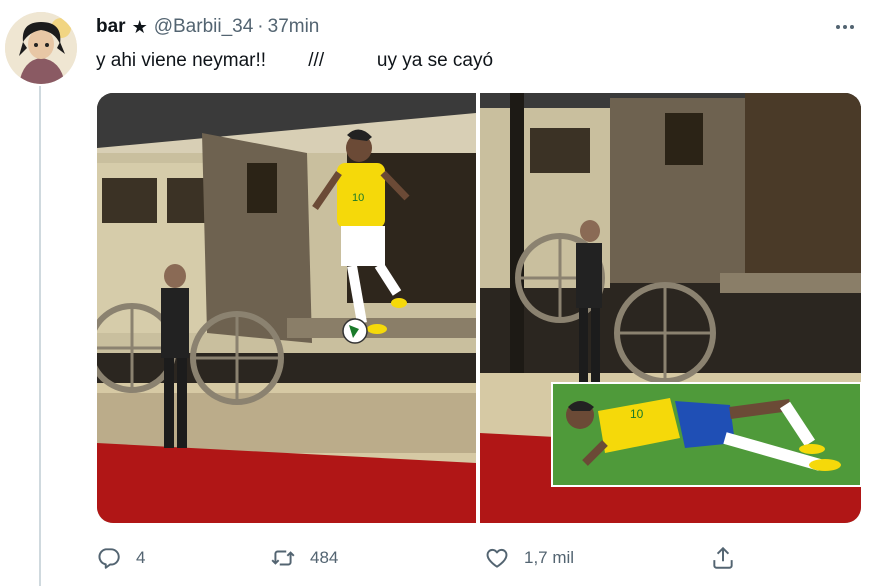 The image size is (880, 586). I want to click on retweet-icon, so click(283, 558).